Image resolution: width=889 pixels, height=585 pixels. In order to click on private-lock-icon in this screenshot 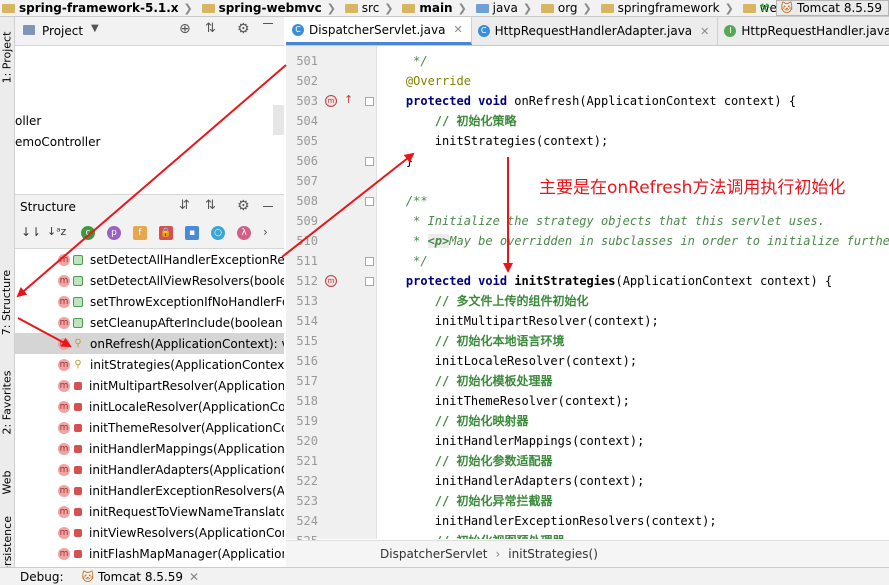, I will do `click(78, 448)`.